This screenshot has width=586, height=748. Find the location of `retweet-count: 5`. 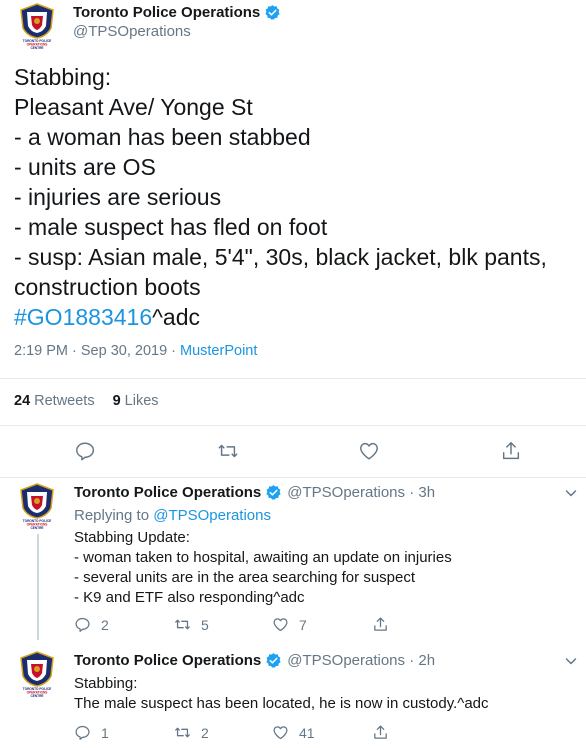

retweet-count: 5 is located at coordinates (205, 624).